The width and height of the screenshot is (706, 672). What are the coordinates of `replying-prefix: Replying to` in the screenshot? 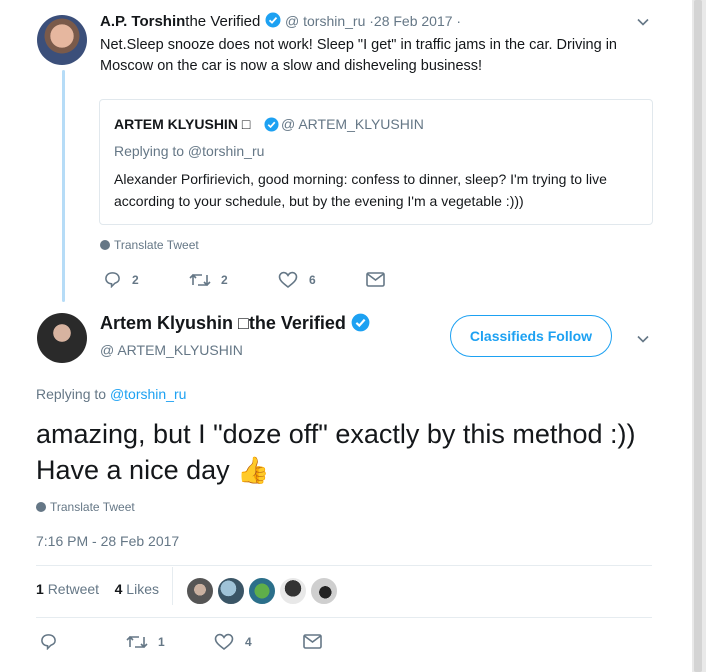 It's located at (71, 394).